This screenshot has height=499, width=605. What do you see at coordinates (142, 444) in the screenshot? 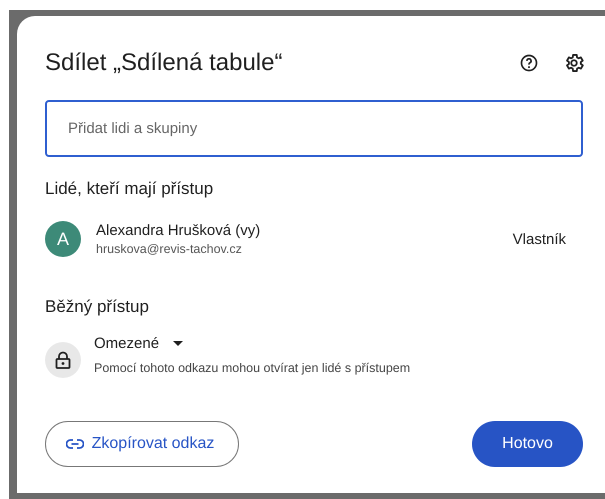
I see `copy-link-button: Zkopírovat odkaz` at bounding box center [142, 444].